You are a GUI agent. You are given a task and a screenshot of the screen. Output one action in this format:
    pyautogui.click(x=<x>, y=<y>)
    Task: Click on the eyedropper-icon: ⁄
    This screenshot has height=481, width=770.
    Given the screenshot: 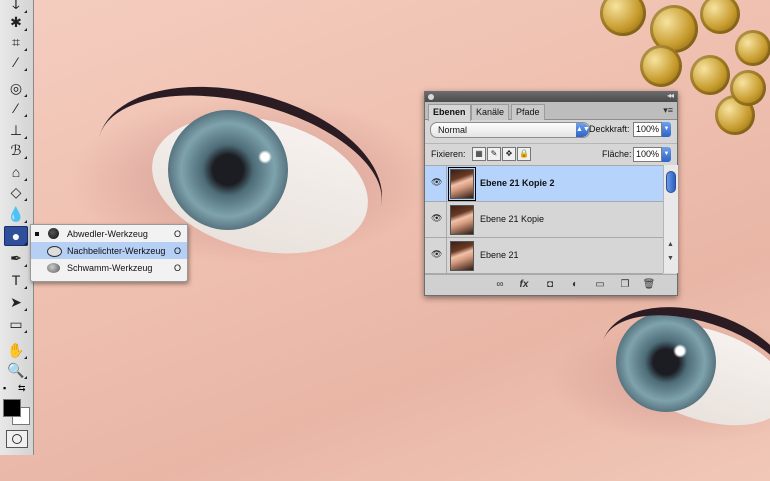 What is the action you would take?
    pyautogui.click(x=16, y=62)
    